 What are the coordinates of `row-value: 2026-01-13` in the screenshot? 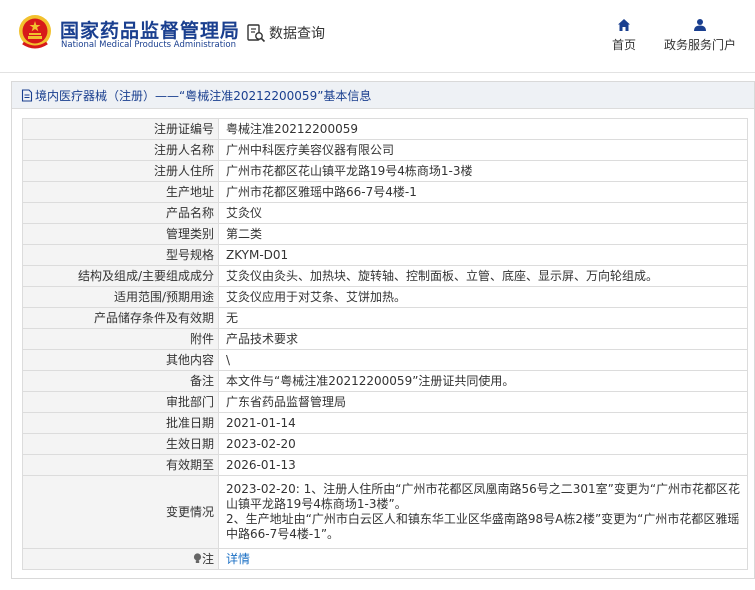 It's located at (483, 465).